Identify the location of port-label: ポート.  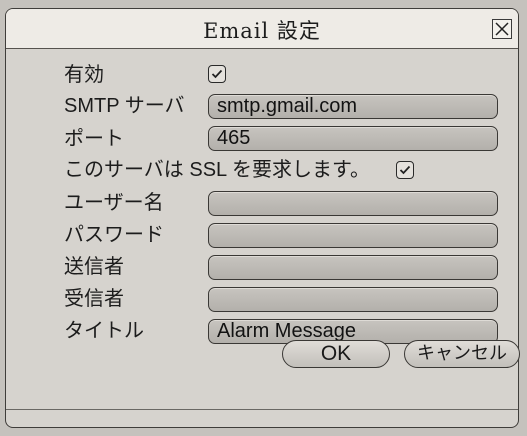
(94, 138).